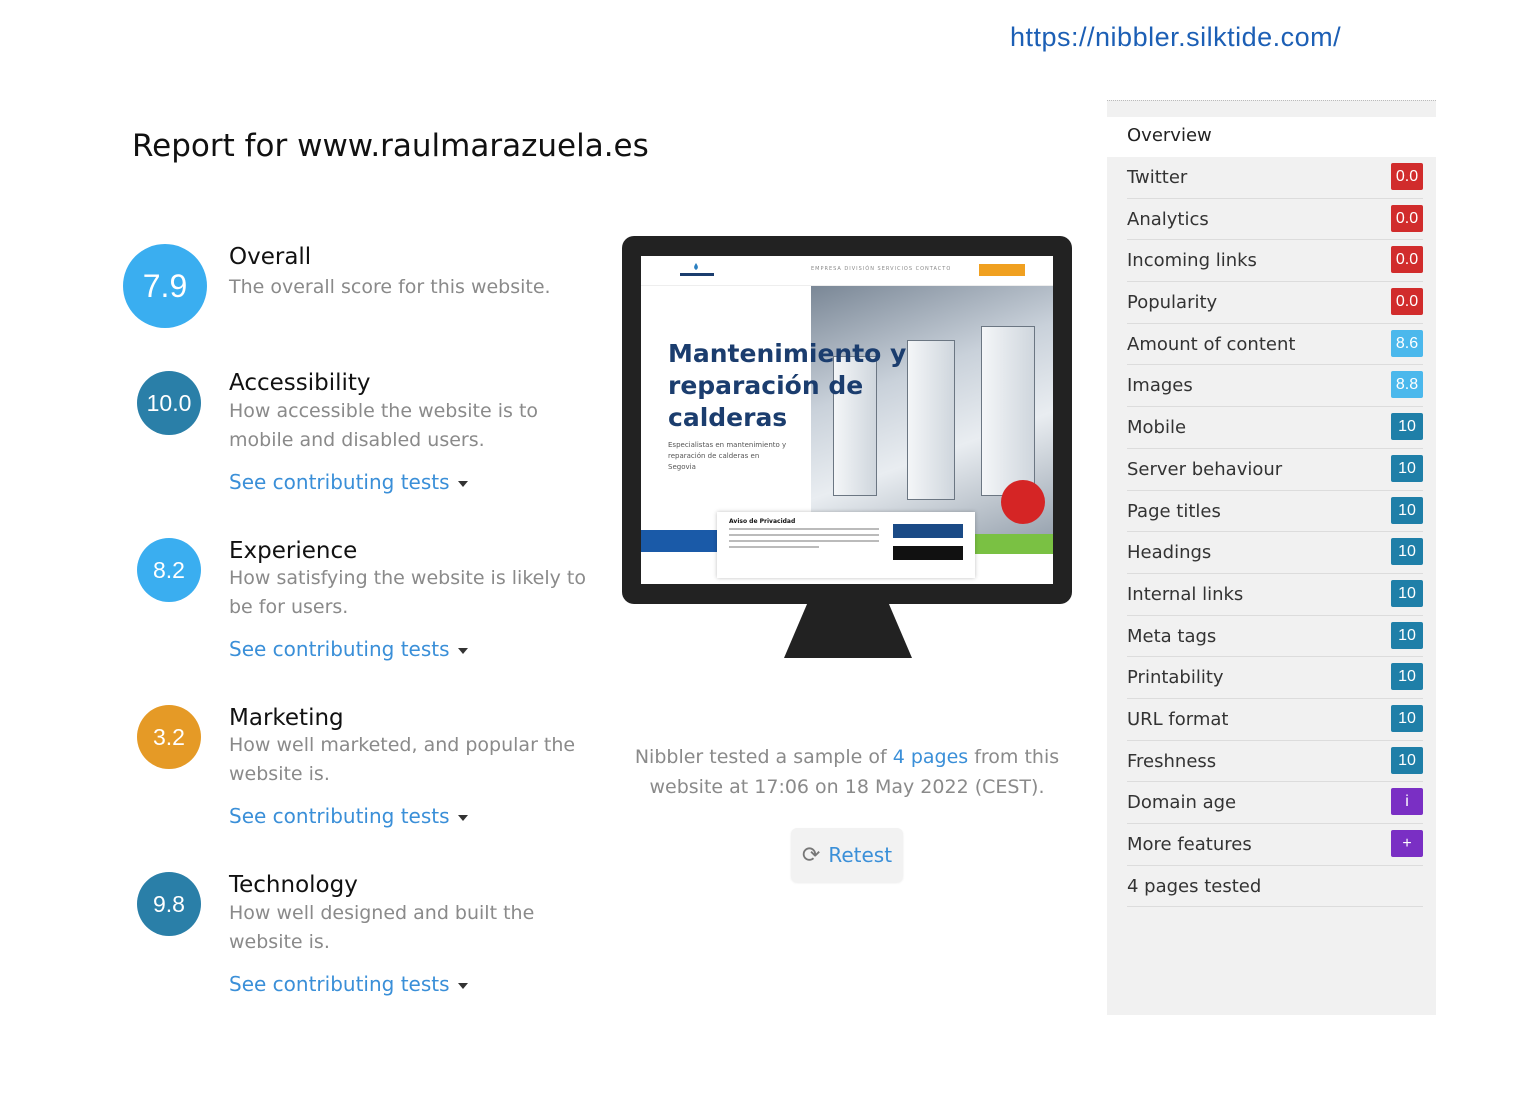 The width and height of the screenshot is (1519, 1094). Describe the element at coordinates (1275, 261) in the screenshot. I see `sidebar-item-incoming-links: Incoming links 0.0` at that location.